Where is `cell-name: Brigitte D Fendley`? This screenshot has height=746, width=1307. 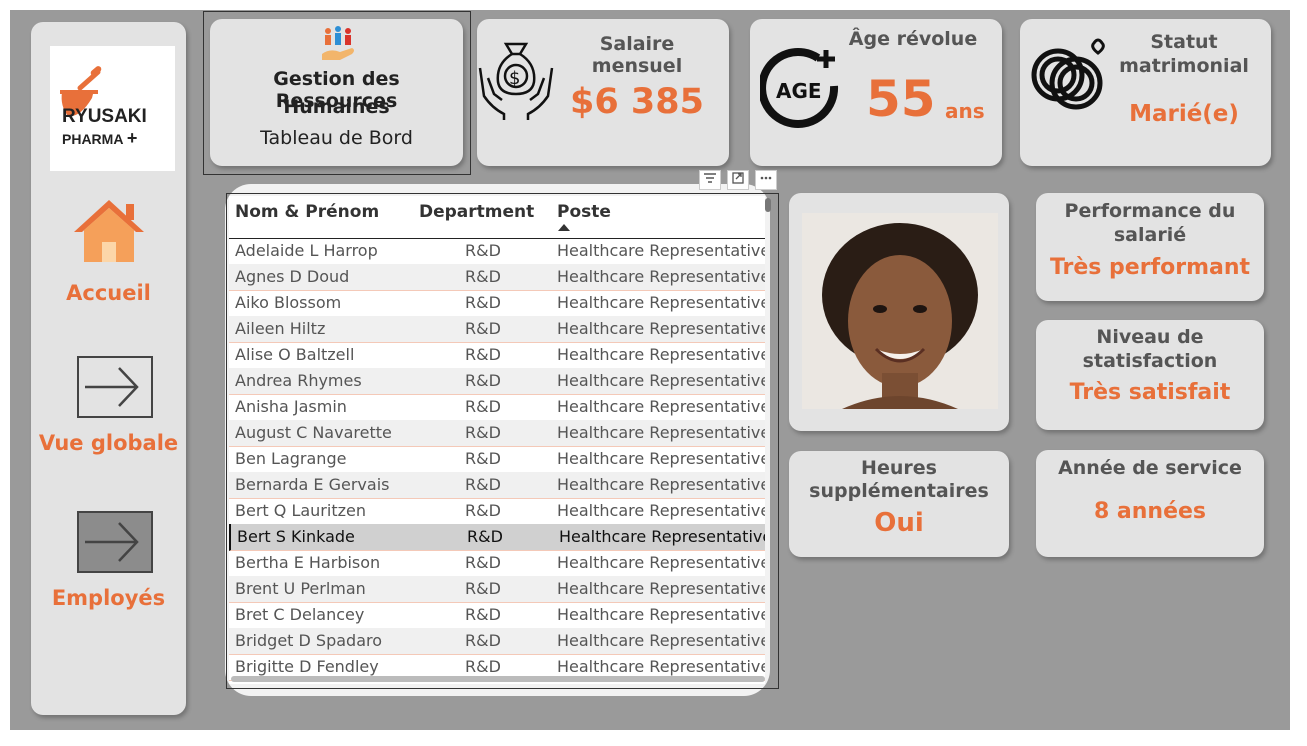
cell-name: Brigitte D Fendley is located at coordinates (307, 666).